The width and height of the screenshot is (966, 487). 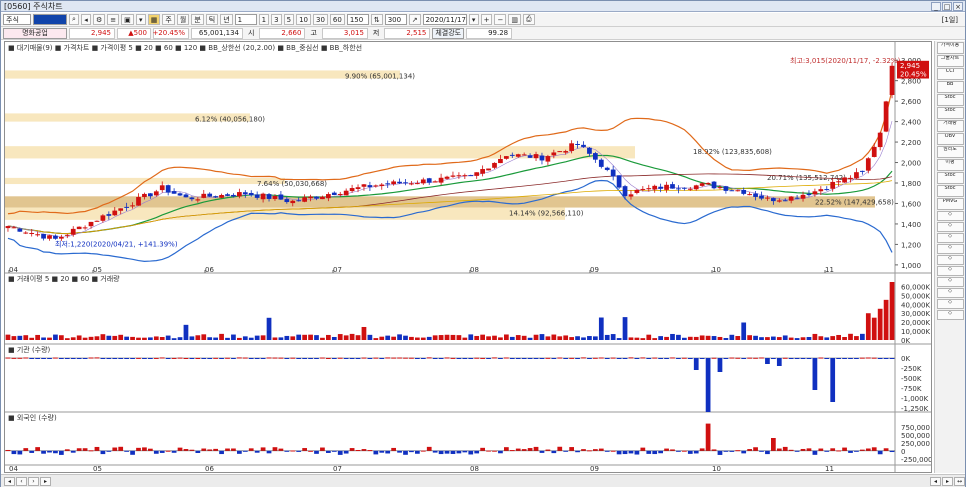 I want to click on calendar-icon: ▦, so click(x=154, y=19).